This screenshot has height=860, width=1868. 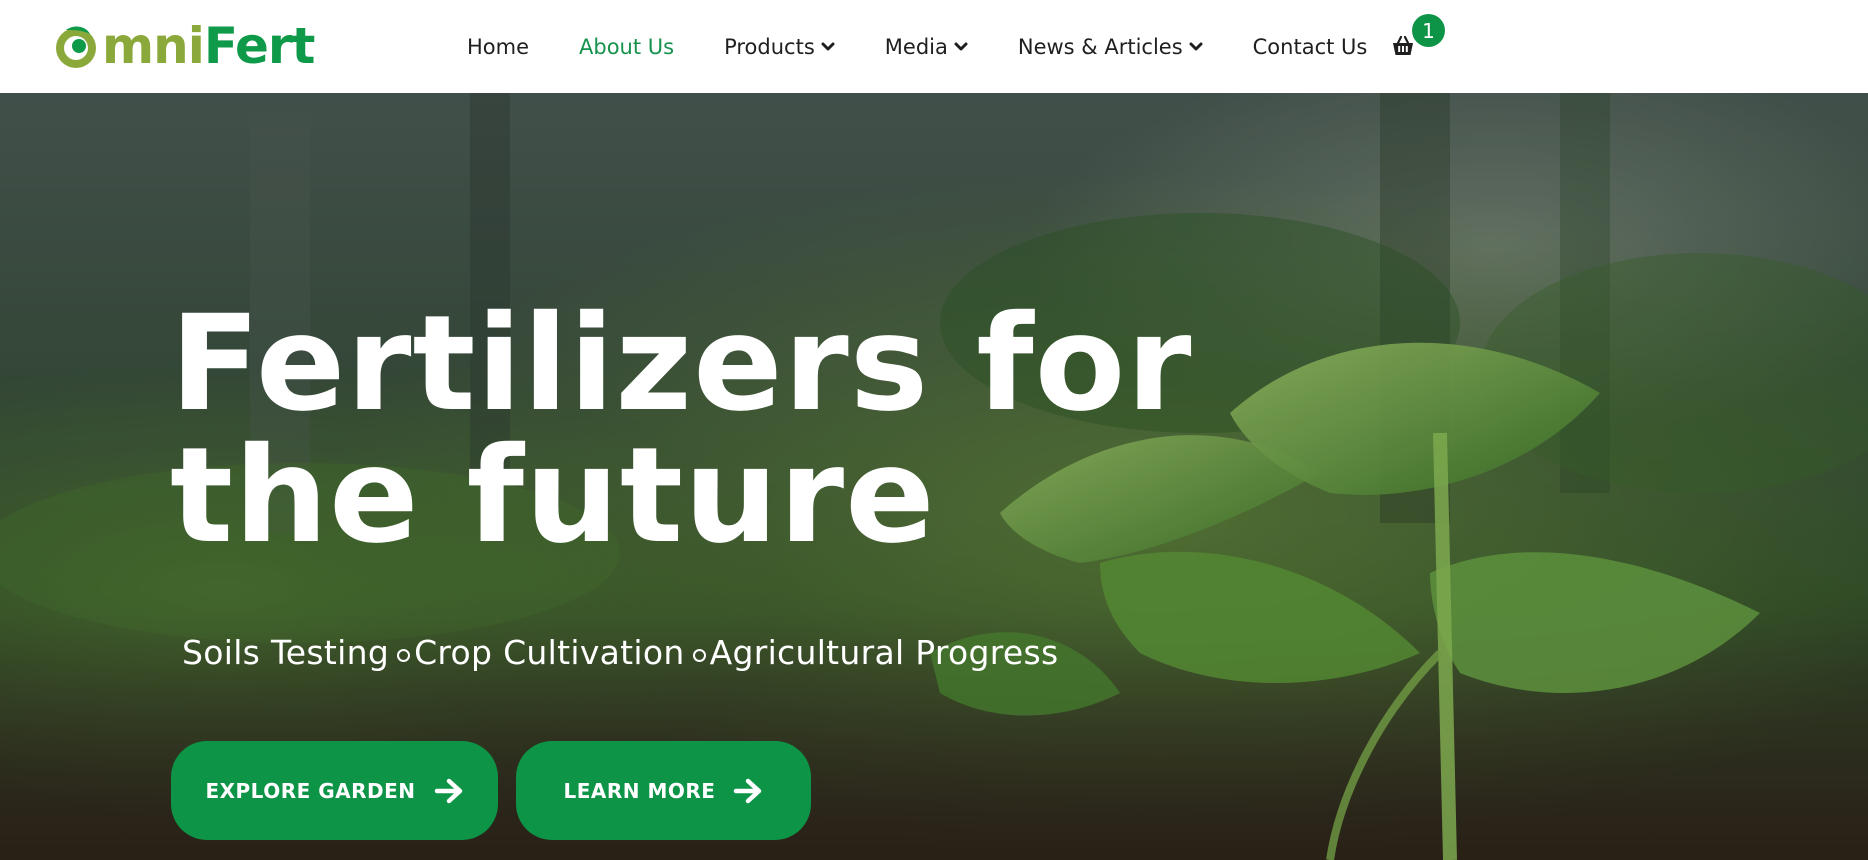 I want to click on nav-item-label: About Us, so click(x=627, y=46).